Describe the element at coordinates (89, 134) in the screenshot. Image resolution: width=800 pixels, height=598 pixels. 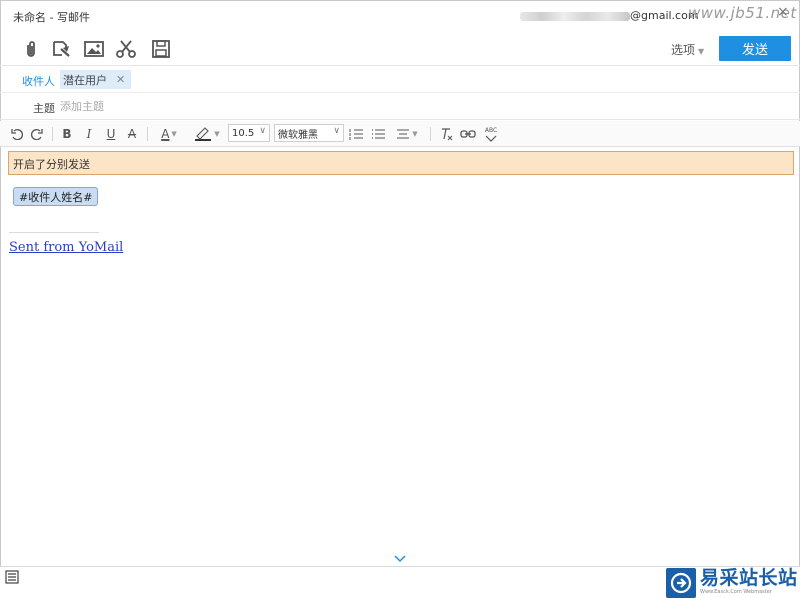
I see `italic-button: I` at that location.